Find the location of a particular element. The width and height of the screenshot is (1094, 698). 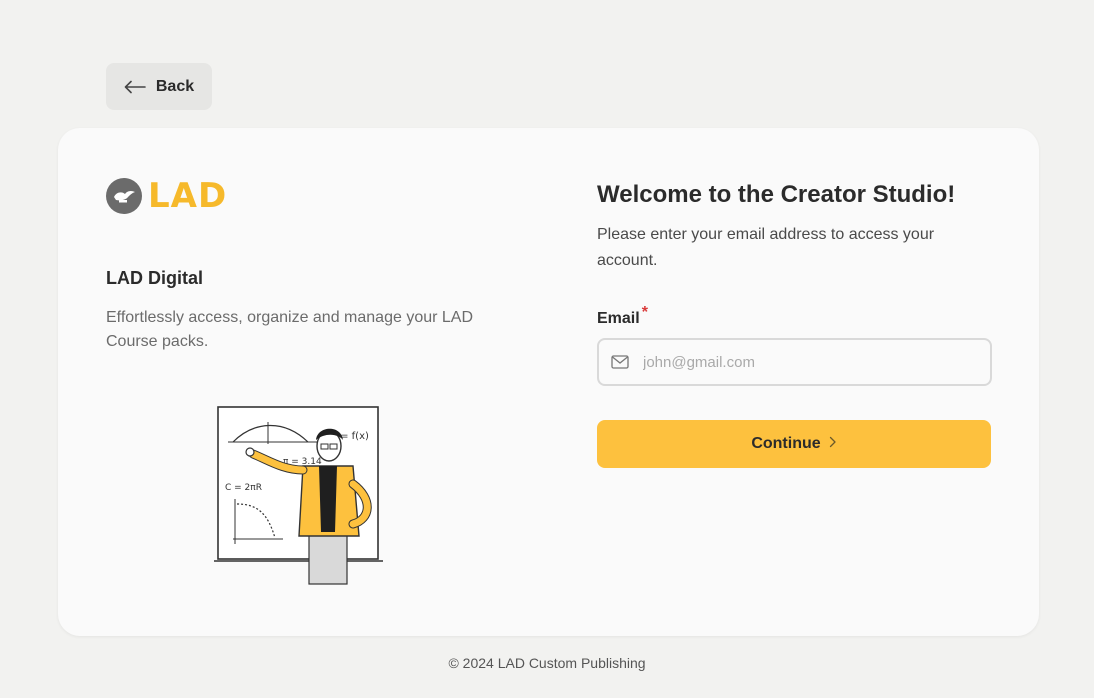

email-label: Email * is located at coordinates (622, 316).